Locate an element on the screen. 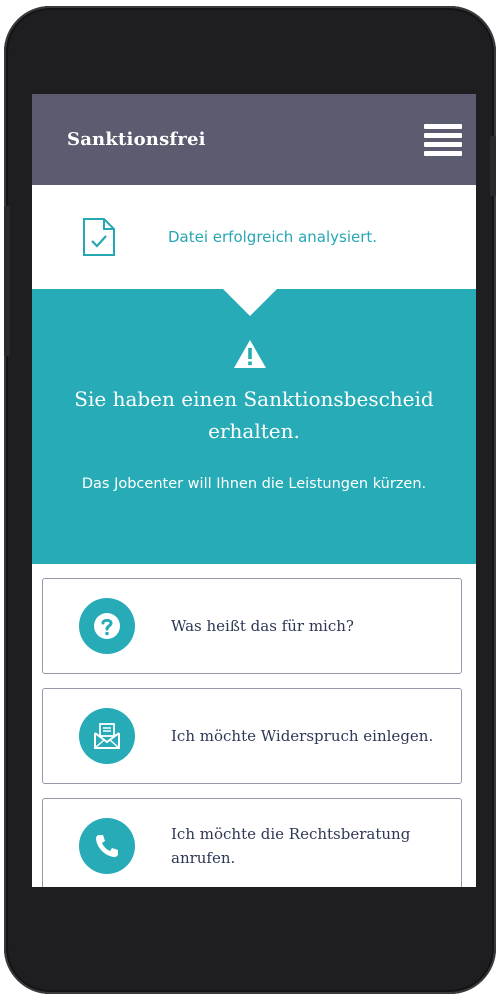  status-message: Datei erfolgreich analysiert. is located at coordinates (273, 237).